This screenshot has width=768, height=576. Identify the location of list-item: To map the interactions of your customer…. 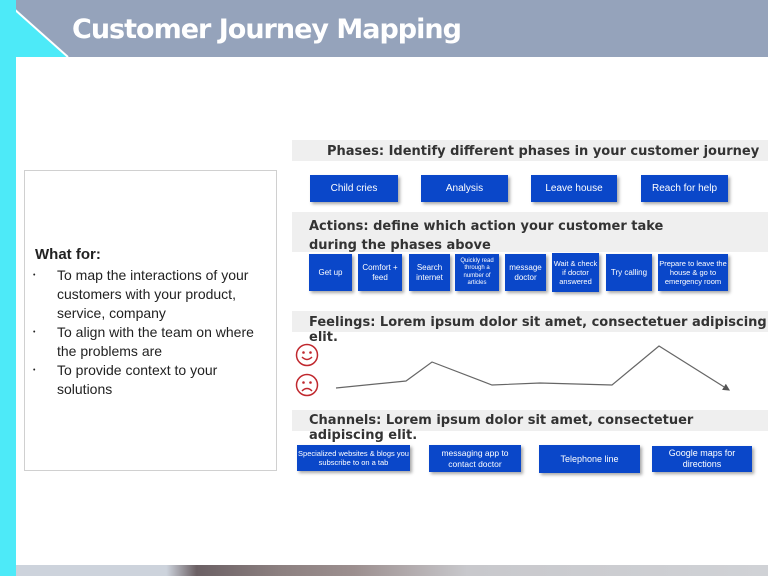
(150, 294).